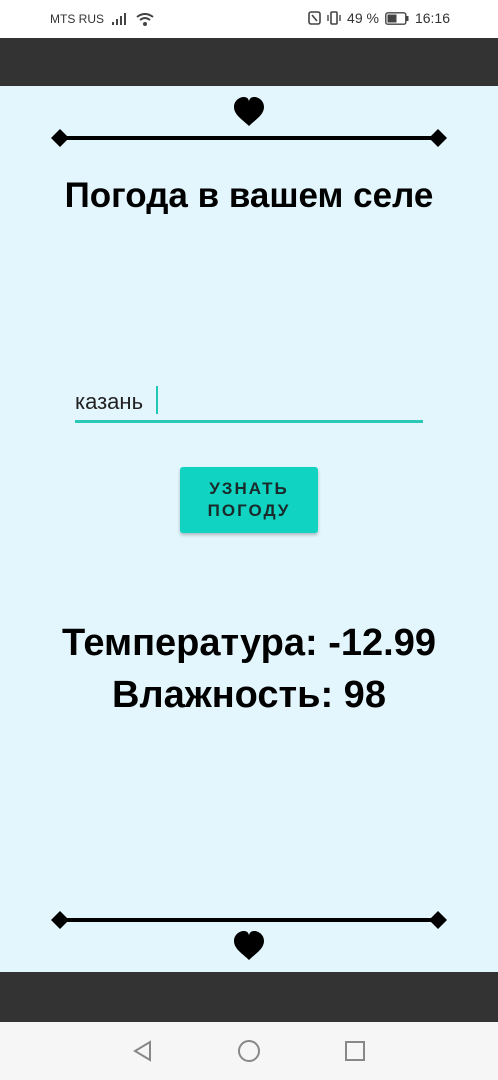  Describe the element at coordinates (314, 18) in the screenshot. I see `nfc-icon` at that location.